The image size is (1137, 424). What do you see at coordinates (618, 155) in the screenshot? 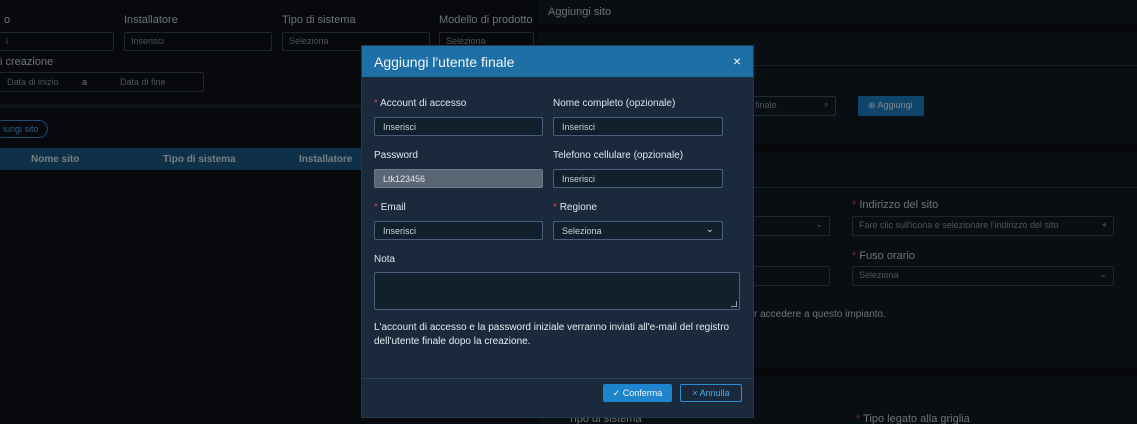
I see `phone-label: Telefono cellulare (opzionale)` at bounding box center [618, 155].